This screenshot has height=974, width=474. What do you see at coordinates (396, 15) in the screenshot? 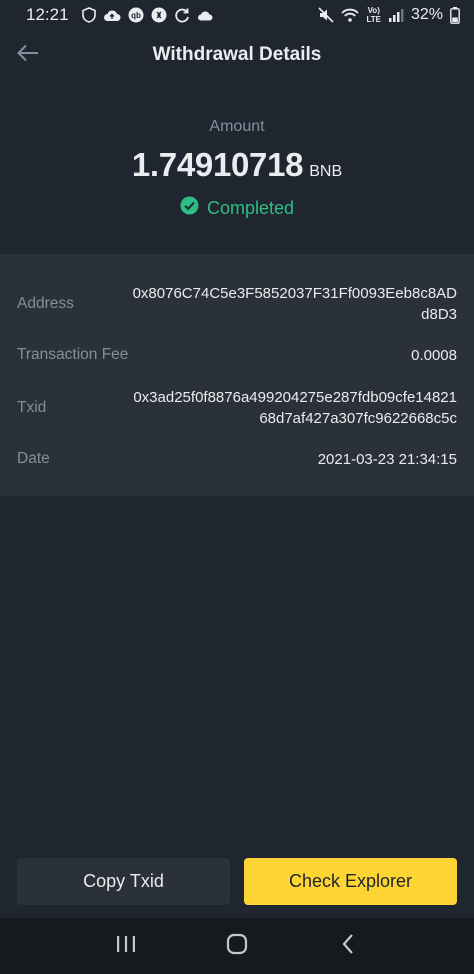
I see `signal-icon` at bounding box center [396, 15].